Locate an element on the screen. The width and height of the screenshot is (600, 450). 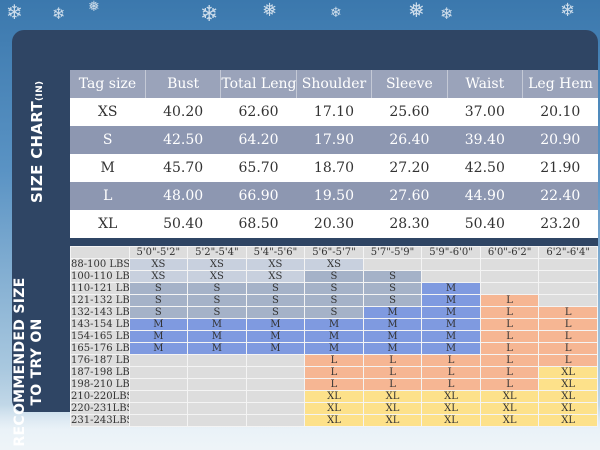
weight-row: 176-187 LBSLLLLL is located at coordinates (334, 360).